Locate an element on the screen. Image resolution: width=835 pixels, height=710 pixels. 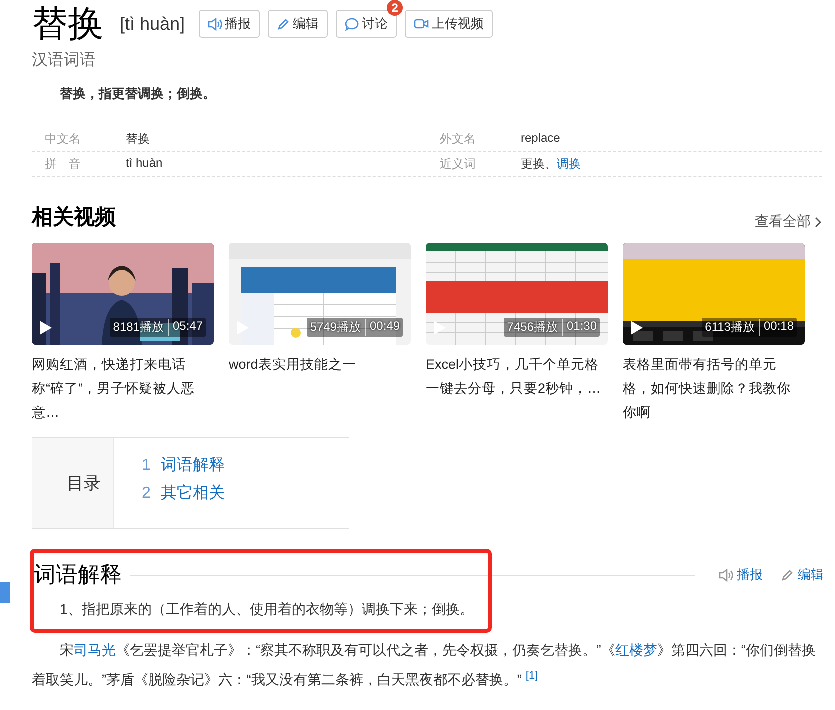
link: 红楼梦 is located at coordinates (636, 650).